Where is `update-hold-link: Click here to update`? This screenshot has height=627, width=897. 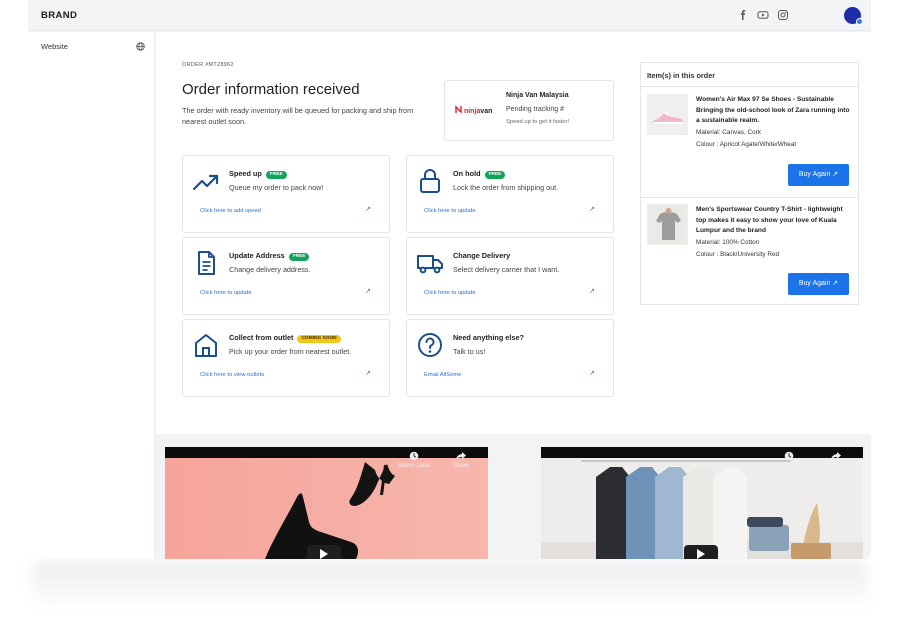 update-hold-link: Click here to update is located at coordinates (450, 211).